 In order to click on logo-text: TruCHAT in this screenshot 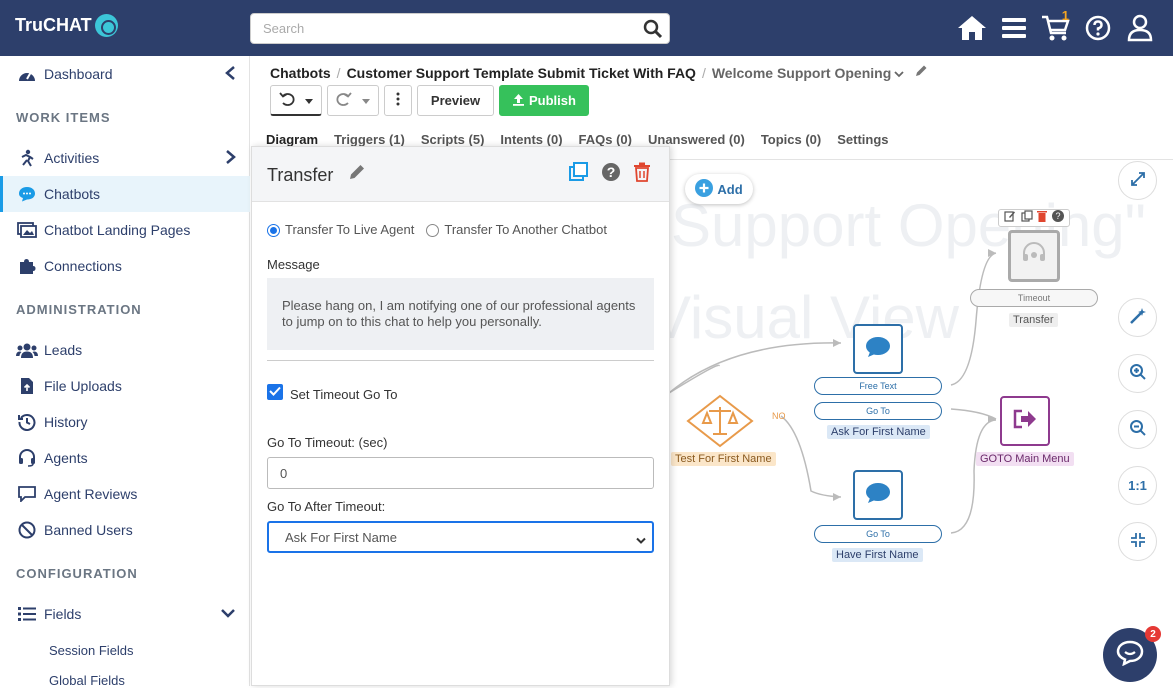, I will do `click(53, 25)`.